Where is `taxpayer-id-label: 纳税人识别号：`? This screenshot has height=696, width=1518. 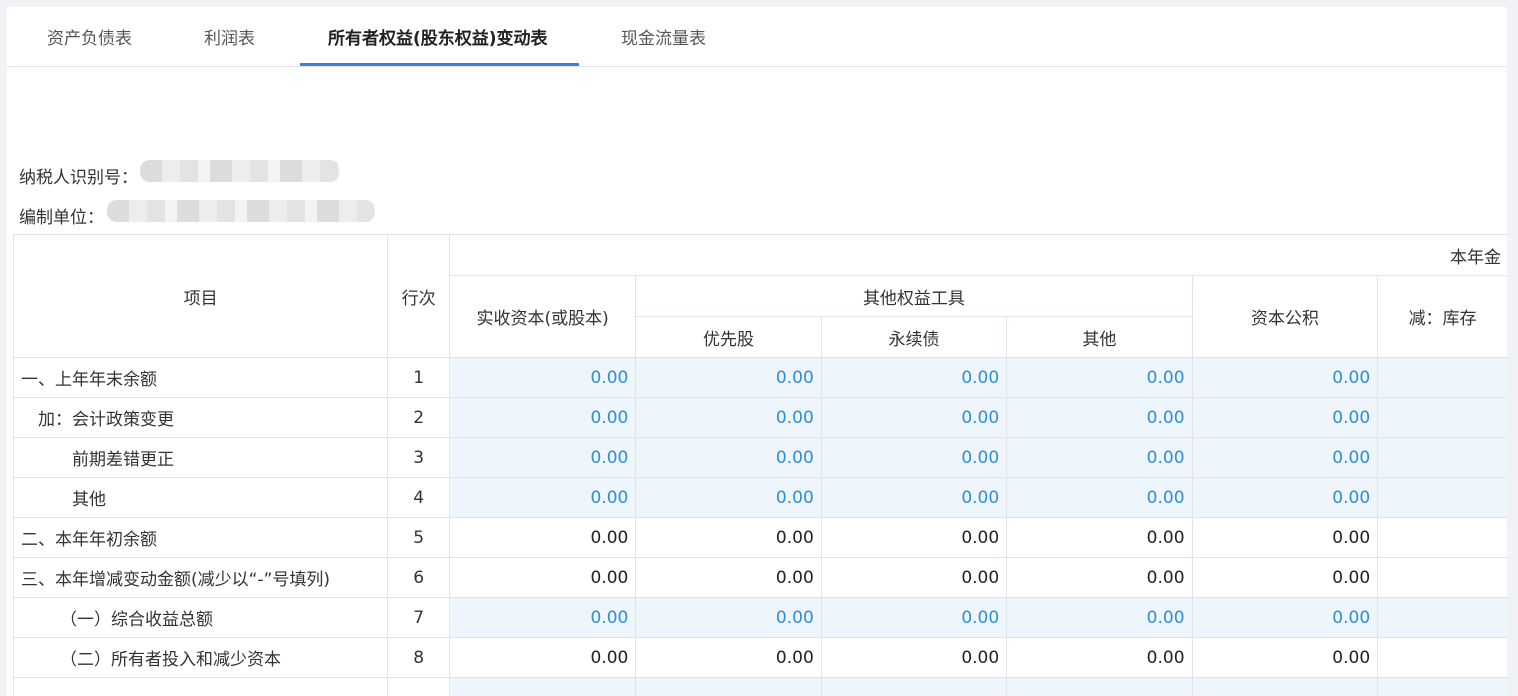 taxpayer-id-label: 纳税人识别号： is located at coordinates (78, 178).